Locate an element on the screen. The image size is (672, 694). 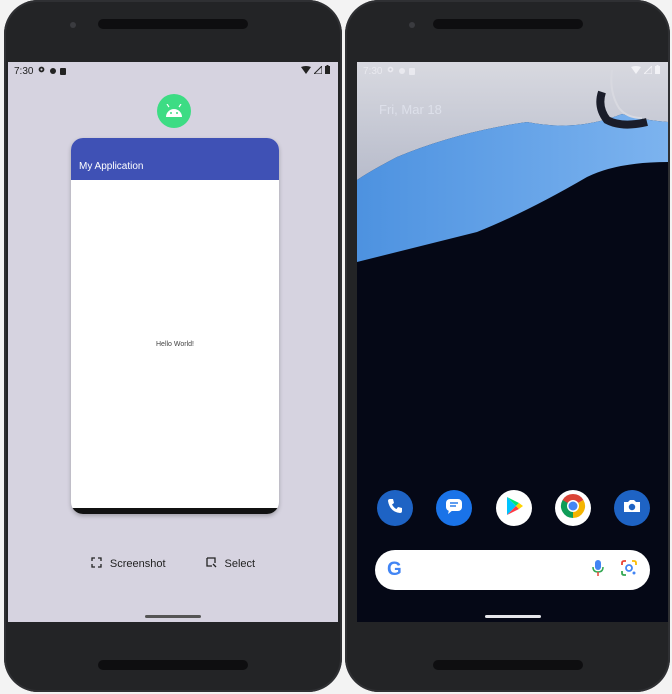
hello-text: Hello World! is located at coordinates (175, 344).